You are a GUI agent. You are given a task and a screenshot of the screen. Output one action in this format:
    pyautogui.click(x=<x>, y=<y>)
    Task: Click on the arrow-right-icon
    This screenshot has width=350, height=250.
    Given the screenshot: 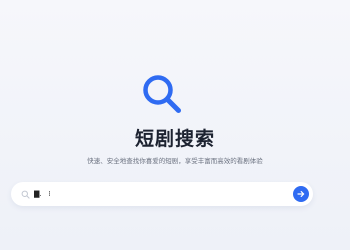 What is the action you would take?
    pyautogui.click(x=301, y=194)
    